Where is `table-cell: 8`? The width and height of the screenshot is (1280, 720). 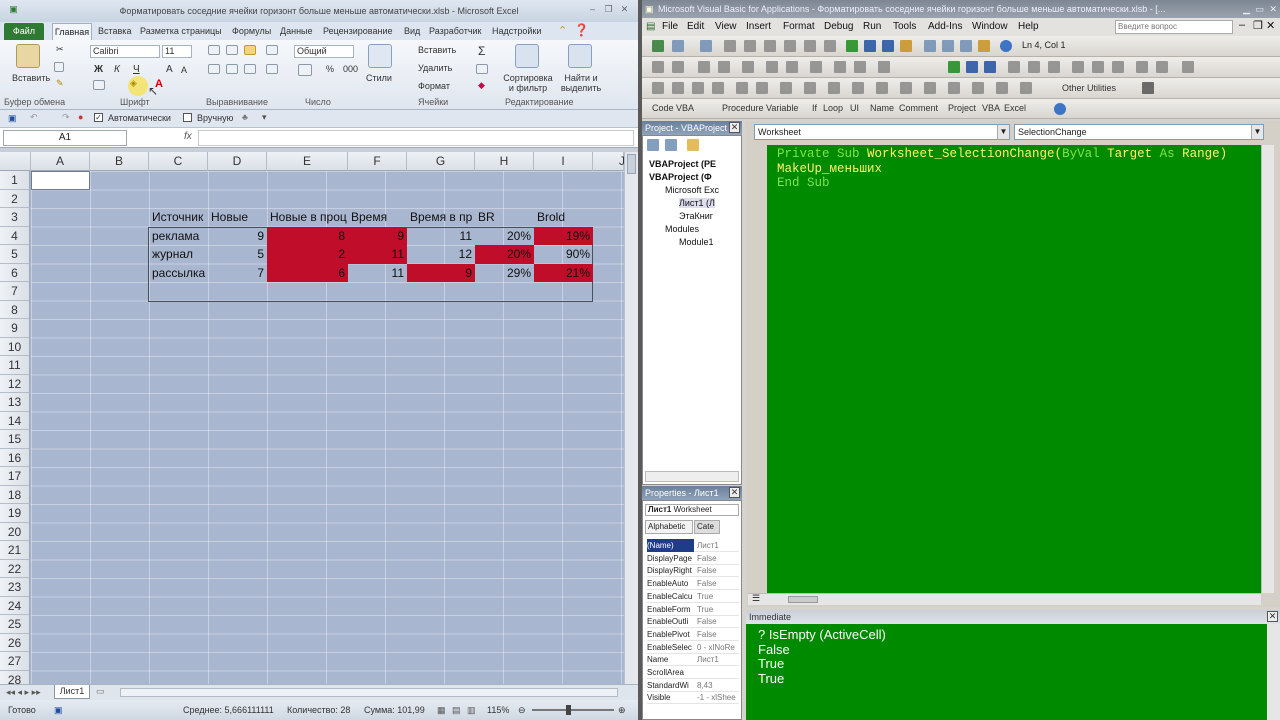
table-cell: 8 is located at coordinates (307, 235).